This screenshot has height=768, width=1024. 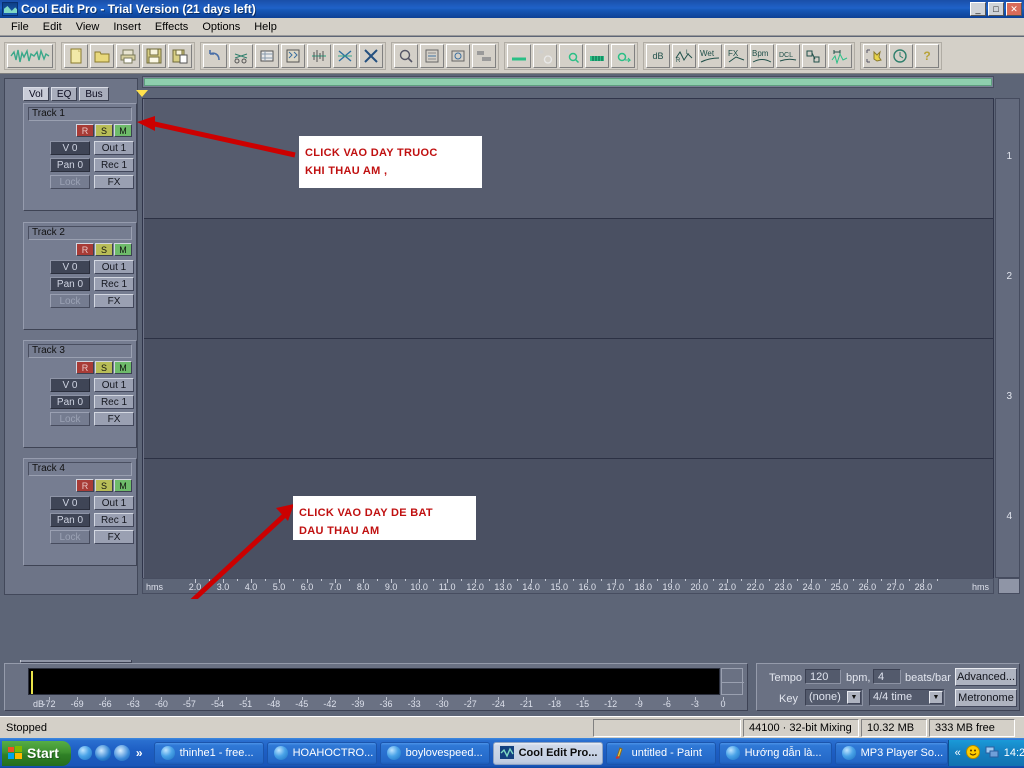 I want to click on key-select: (none) ▼, so click(x=834, y=697).